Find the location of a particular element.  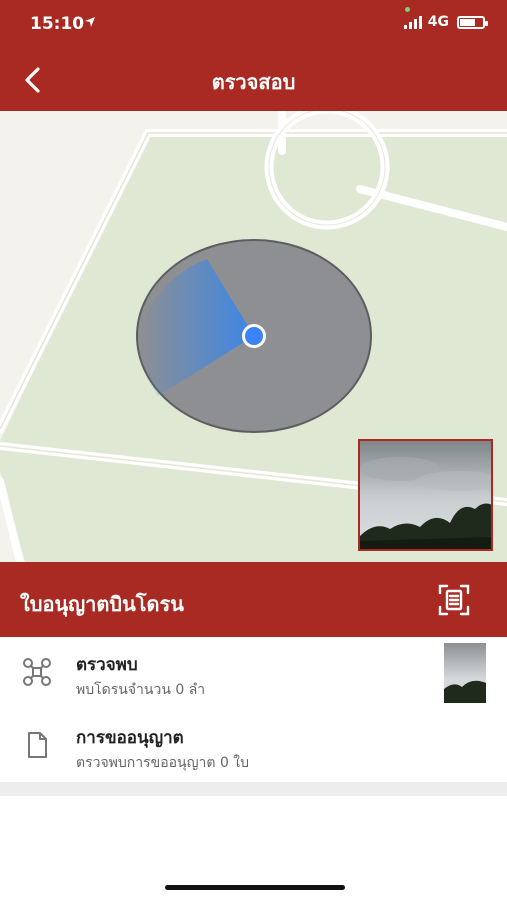

battery-icon is located at coordinates (472, 22).